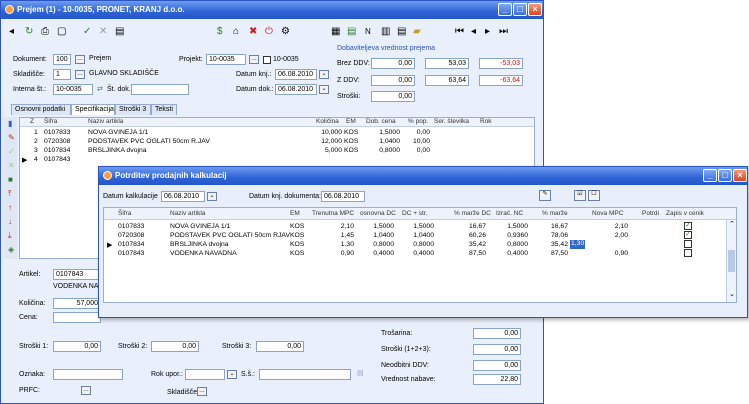 Image resolution: width=749 pixels, height=404 pixels. What do you see at coordinates (459, 31) in the screenshot?
I see `first-record-icon: ⏮` at bounding box center [459, 31].